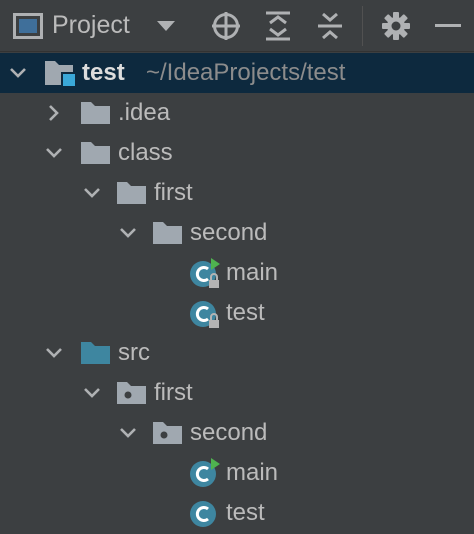 This screenshot has height=534, width=474. I want to click on module-folder-icon, so click(61, 73).